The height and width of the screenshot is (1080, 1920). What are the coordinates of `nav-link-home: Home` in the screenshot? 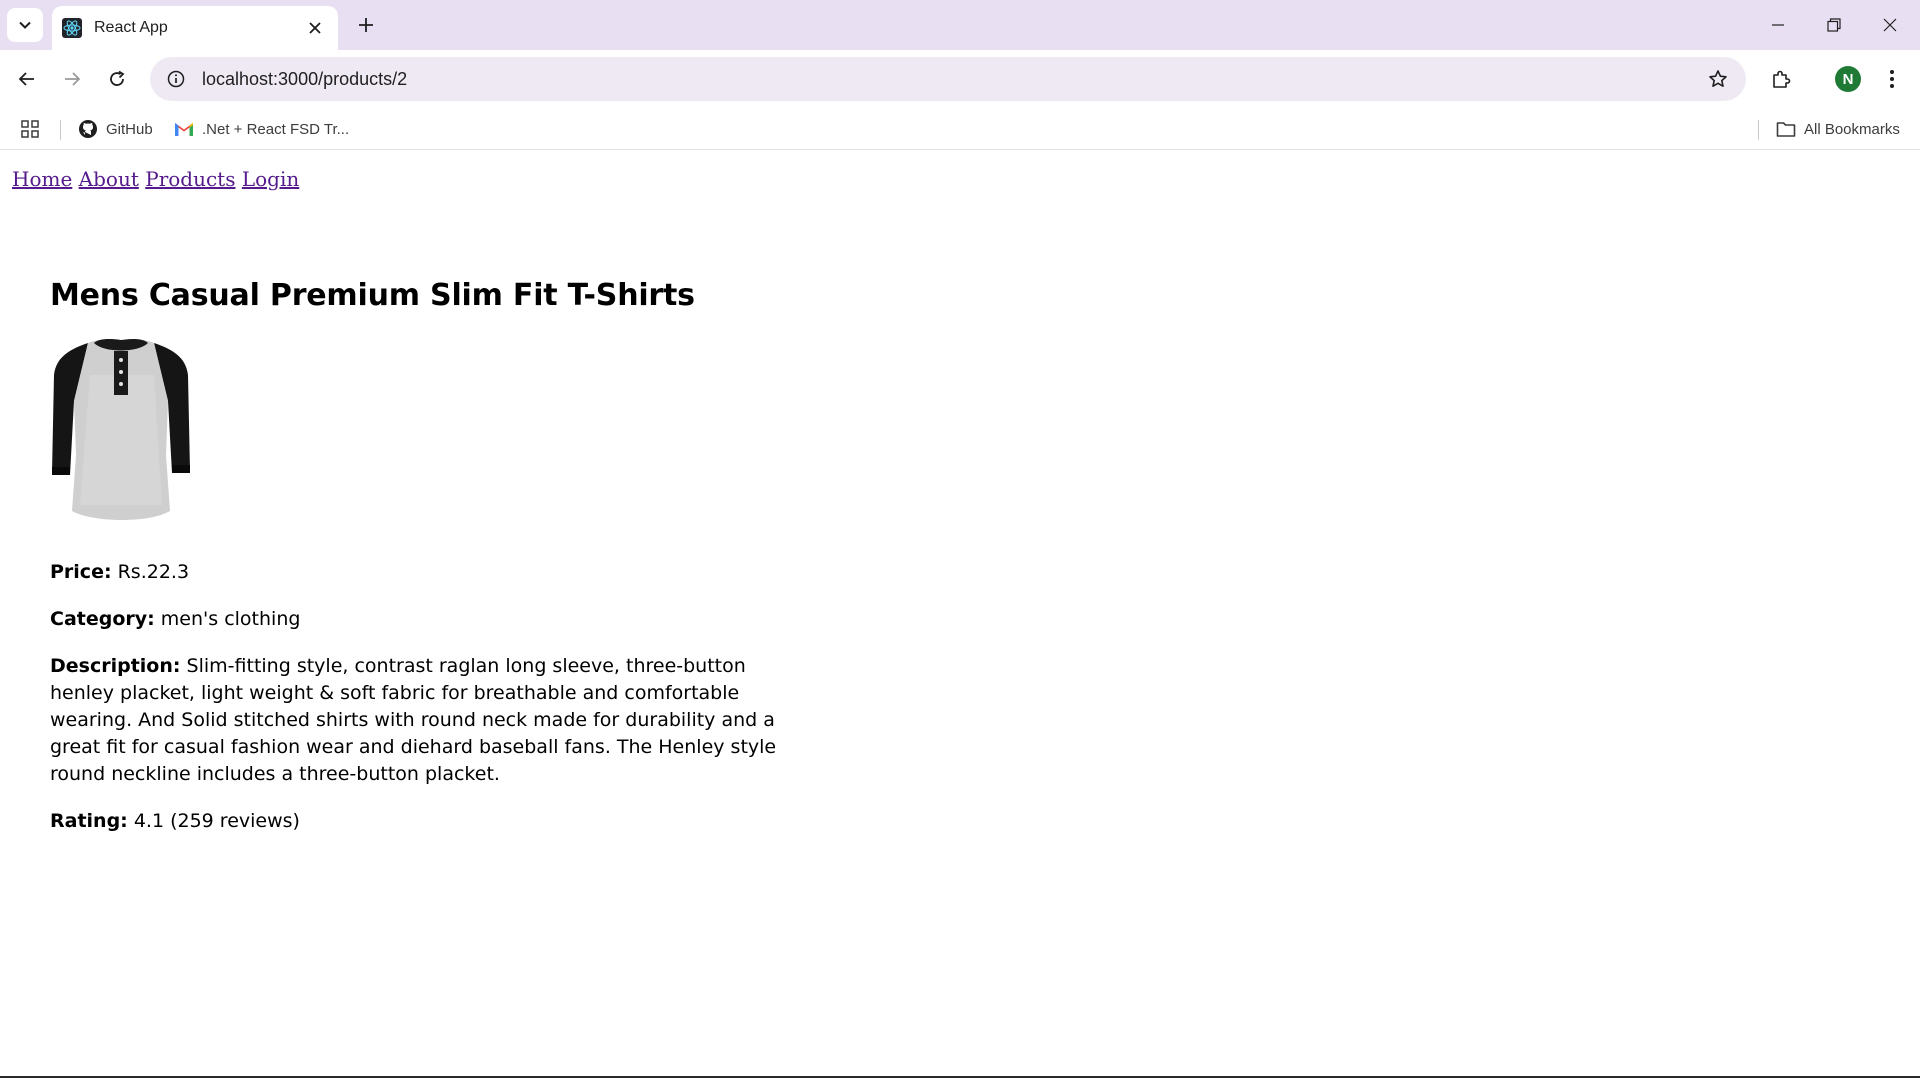 It's located at (42, 179).